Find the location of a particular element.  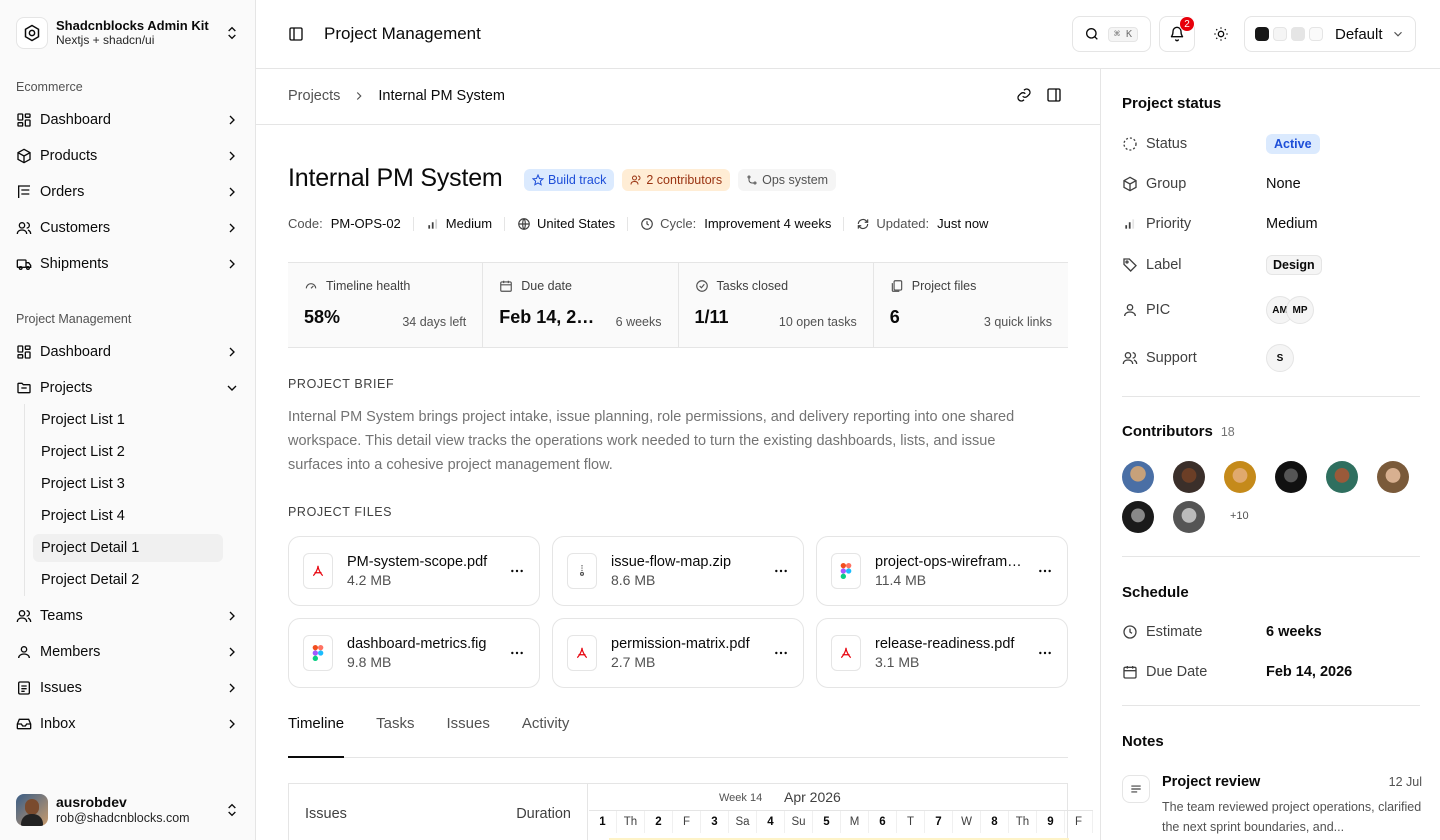

sidebar-subitem-project-detail-2: Project Detail 2 is located at coordinates (128, 580).